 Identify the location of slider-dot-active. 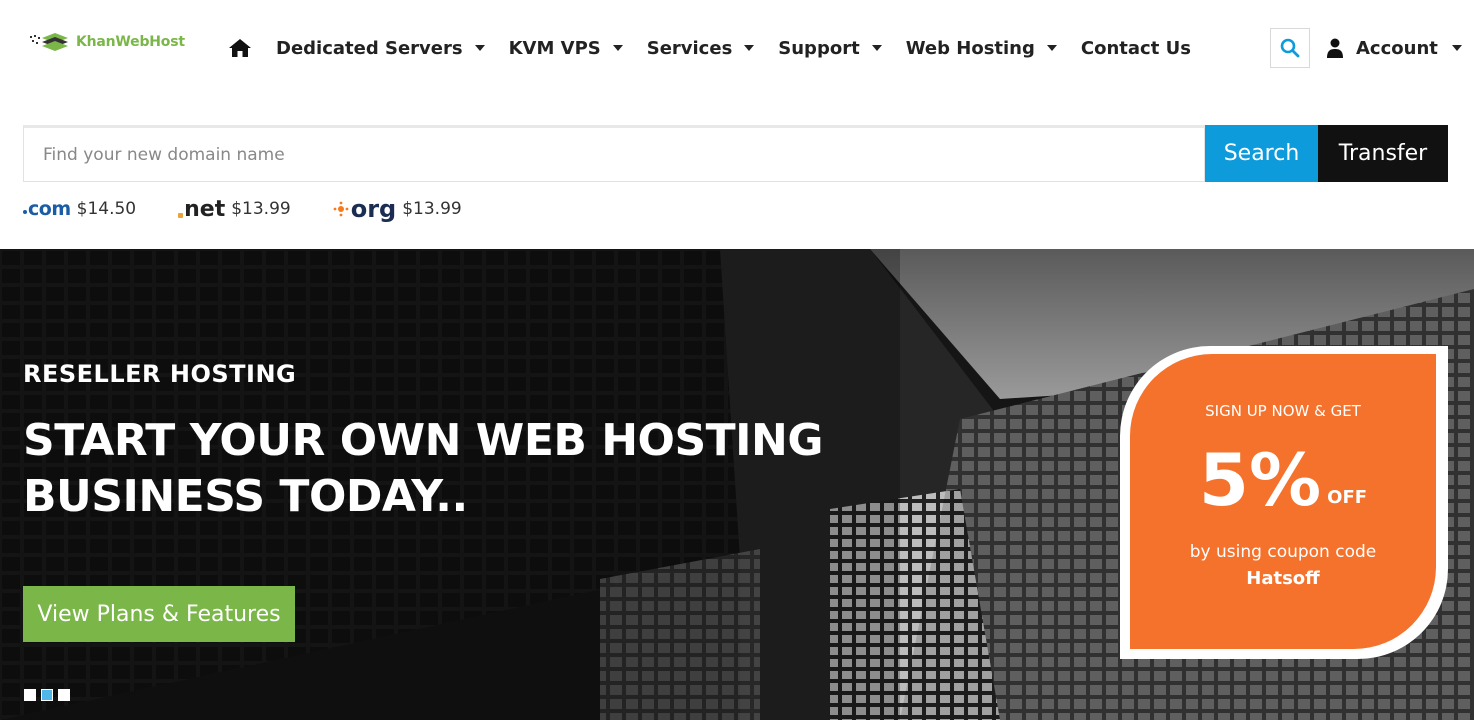
(47, 695).